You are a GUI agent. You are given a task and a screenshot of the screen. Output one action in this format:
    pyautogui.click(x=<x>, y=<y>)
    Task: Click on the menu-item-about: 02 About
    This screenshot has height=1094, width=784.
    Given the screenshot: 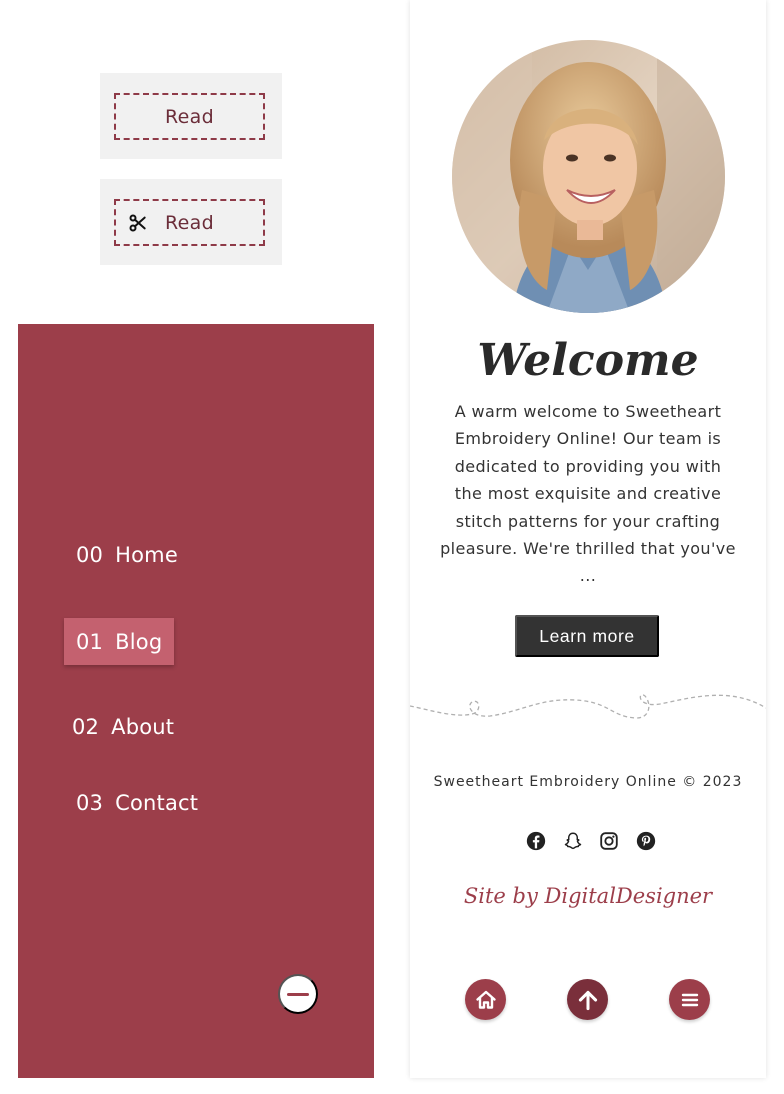 What is the action you would take?
    pyautogui.click(x=123, y=727)
    